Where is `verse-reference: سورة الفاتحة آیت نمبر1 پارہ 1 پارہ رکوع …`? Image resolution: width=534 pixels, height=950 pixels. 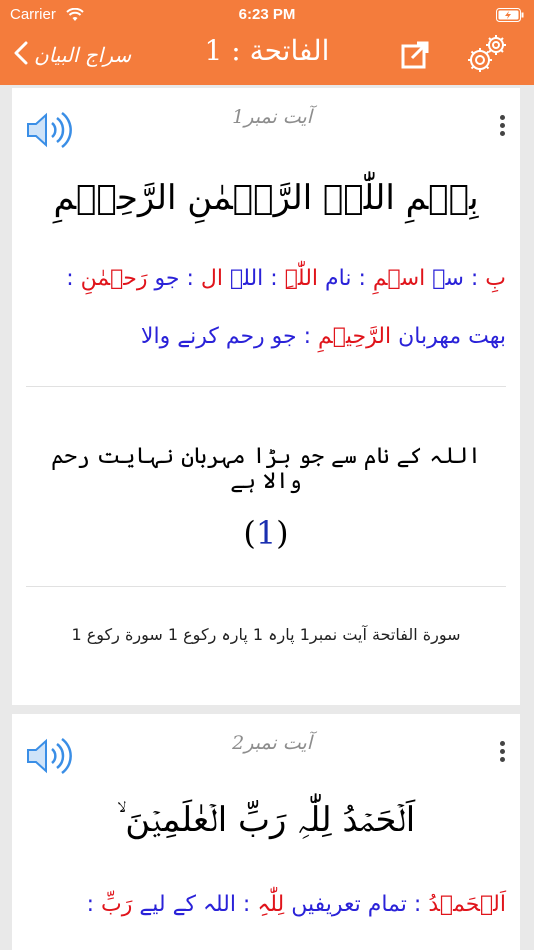
verse-reference: سورة الفاتحة آیت نمبر1 پارہ 1 پارہ رکوع … is located at coordinates (266, 634).